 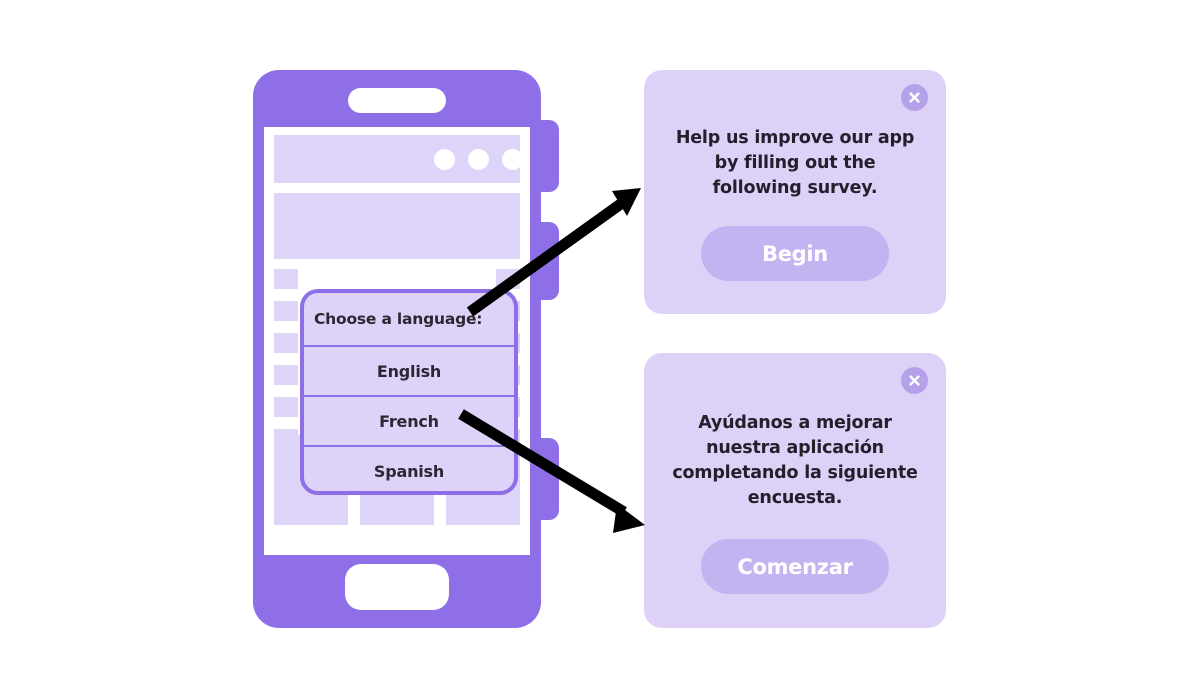 I want to click on language-option-english: English, so click(x=409, y=370).